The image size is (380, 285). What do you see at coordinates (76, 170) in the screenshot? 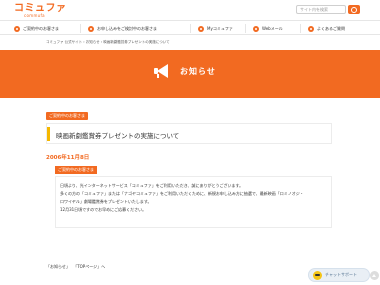
I see `inner-category-badge: ご契約中のお客さま` at bounding box center [76, 170].